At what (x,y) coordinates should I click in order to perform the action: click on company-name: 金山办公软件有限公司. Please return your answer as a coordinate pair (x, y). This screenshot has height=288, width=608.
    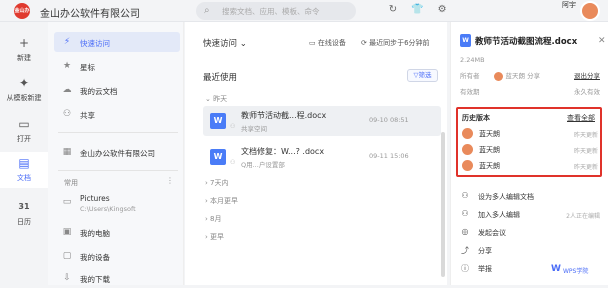
    Looking at the image, I should click on (90, 14).